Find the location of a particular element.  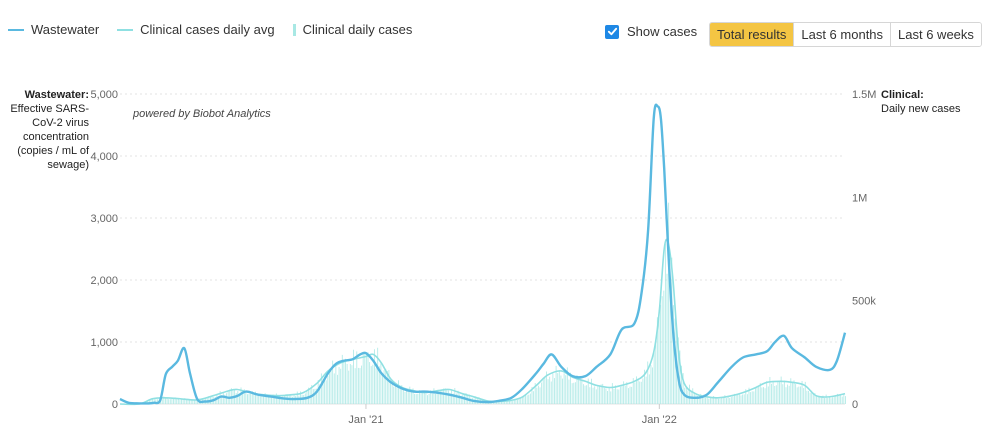

chart-annotation: powered by Biobot Analytics is located at coordinates (201, 114).